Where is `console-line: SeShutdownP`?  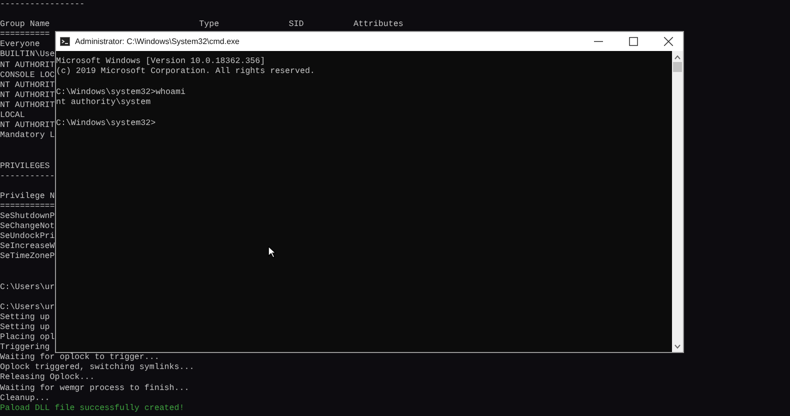
console-line: SeShutdownP is located at coordinates (27, 217).